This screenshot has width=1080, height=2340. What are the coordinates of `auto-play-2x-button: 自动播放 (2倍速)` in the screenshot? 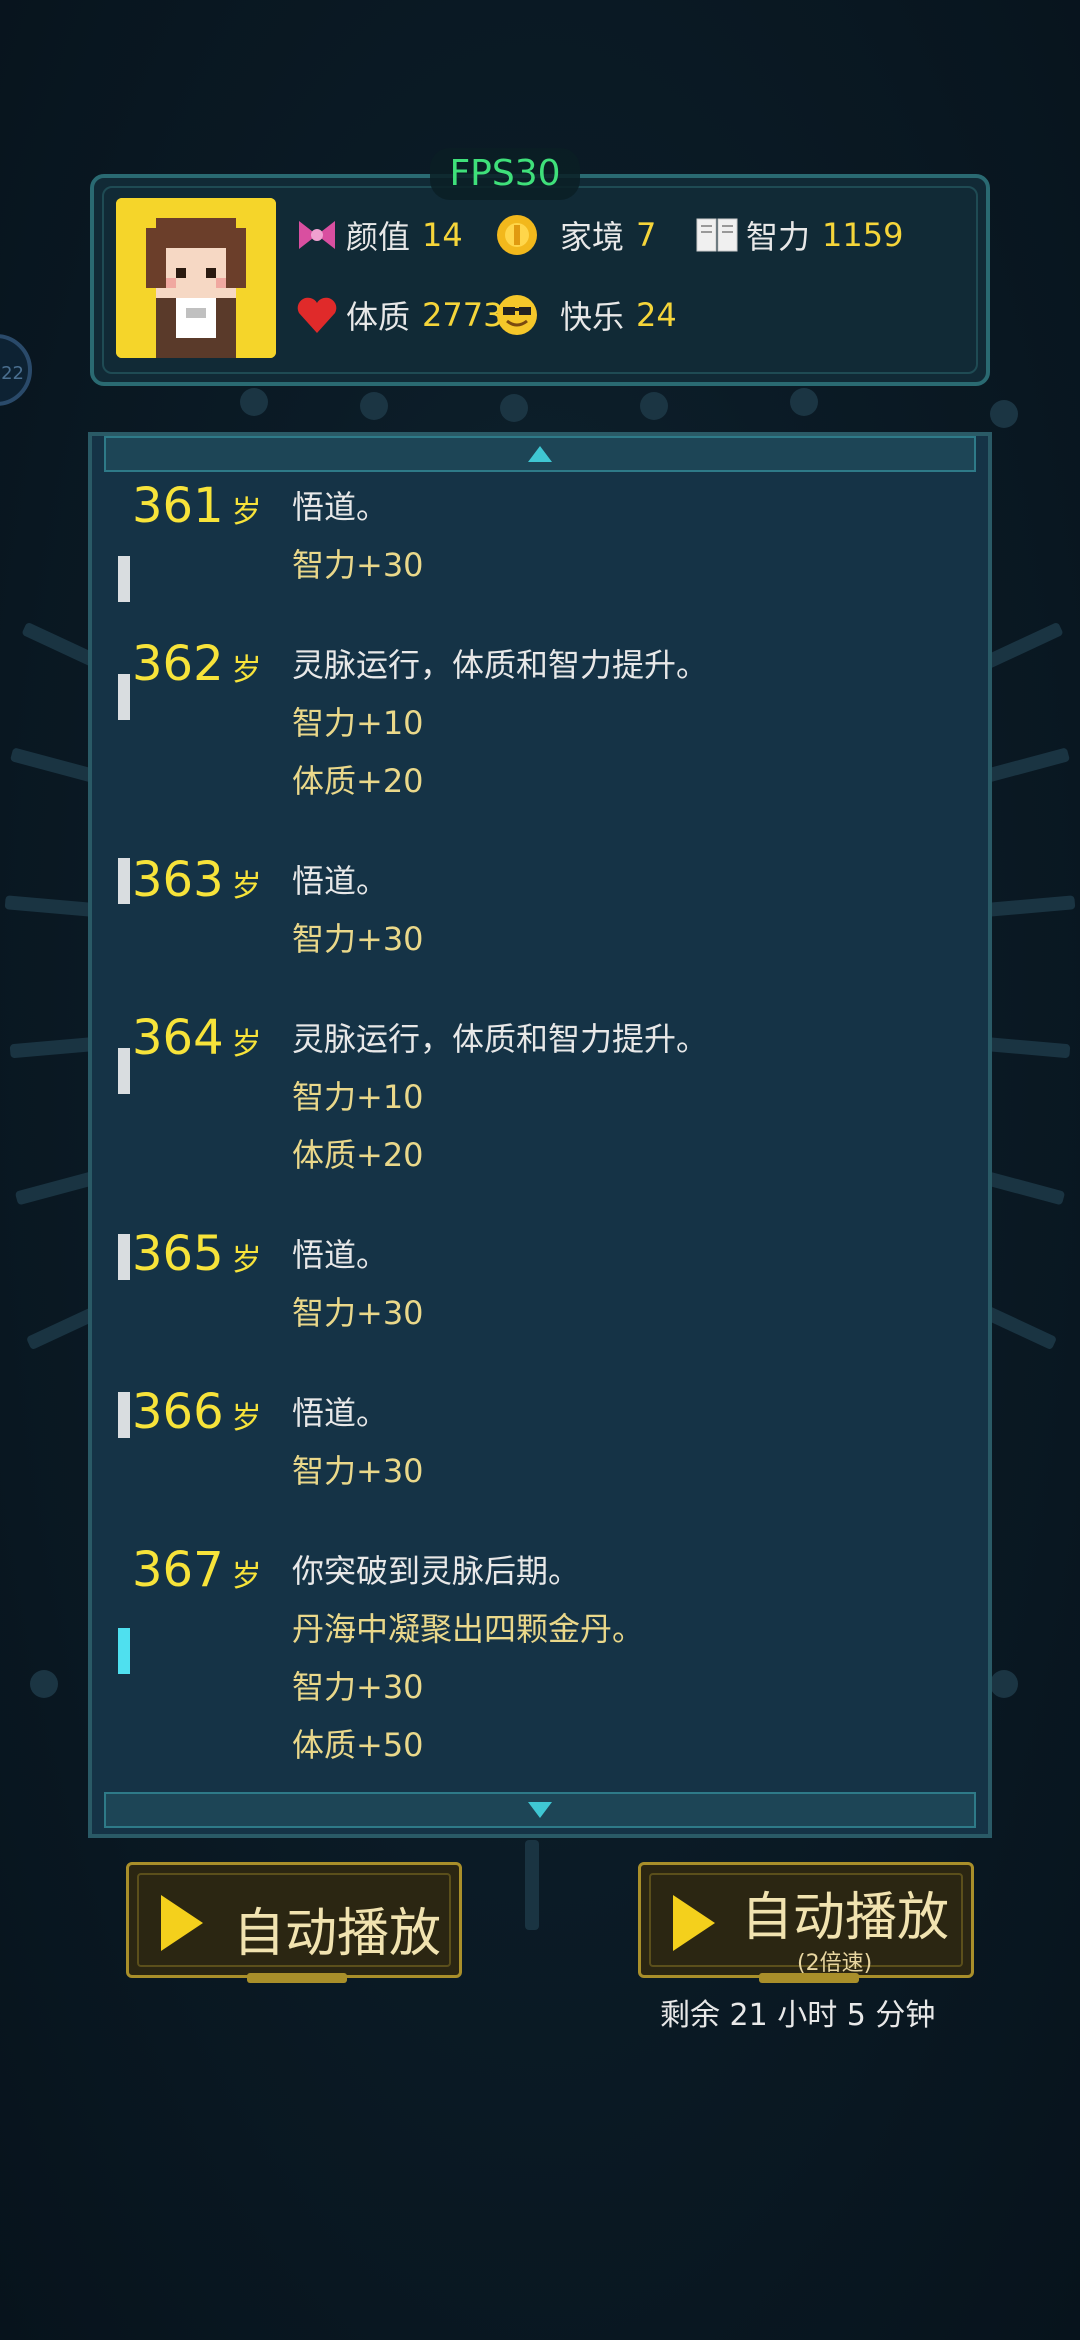 It's located at (806, 1922).